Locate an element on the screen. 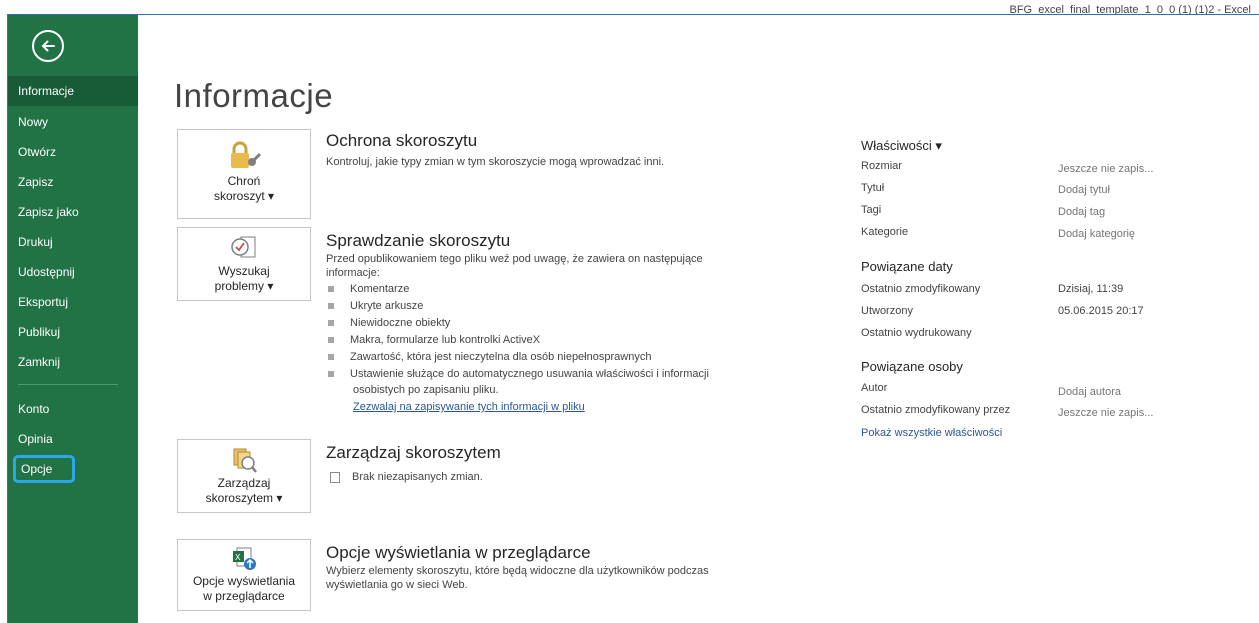 The image size is (1259, 623). prop-label-author: Autor is located at coordinates (874, 388).